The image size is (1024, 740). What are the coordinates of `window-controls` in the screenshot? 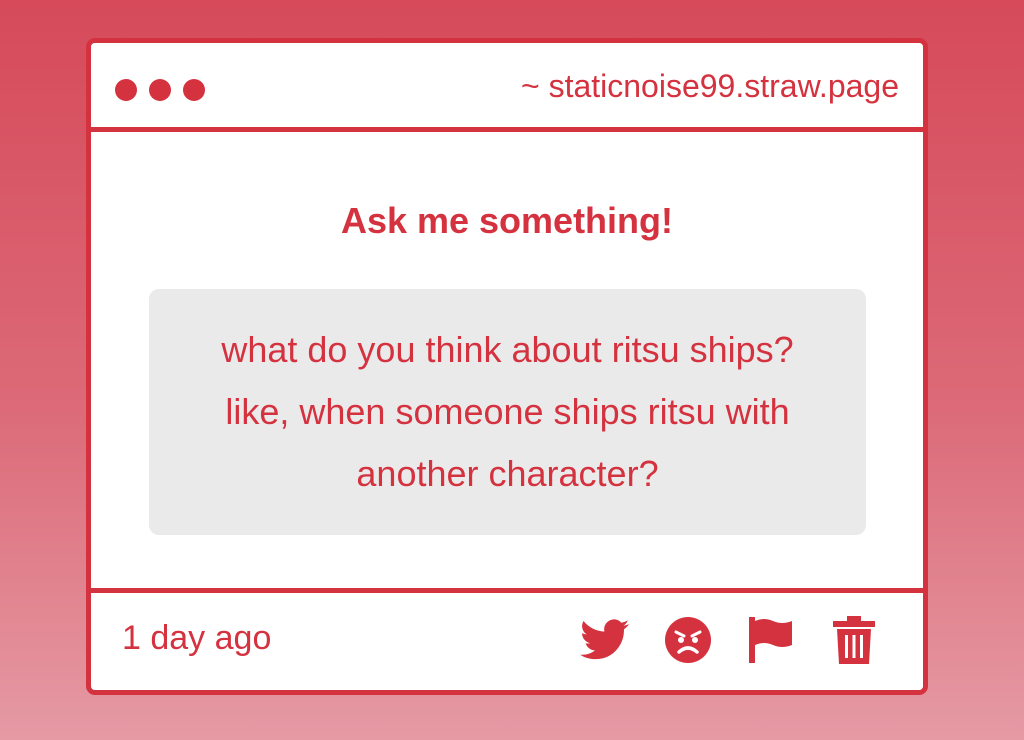 It's located at (160, 90).